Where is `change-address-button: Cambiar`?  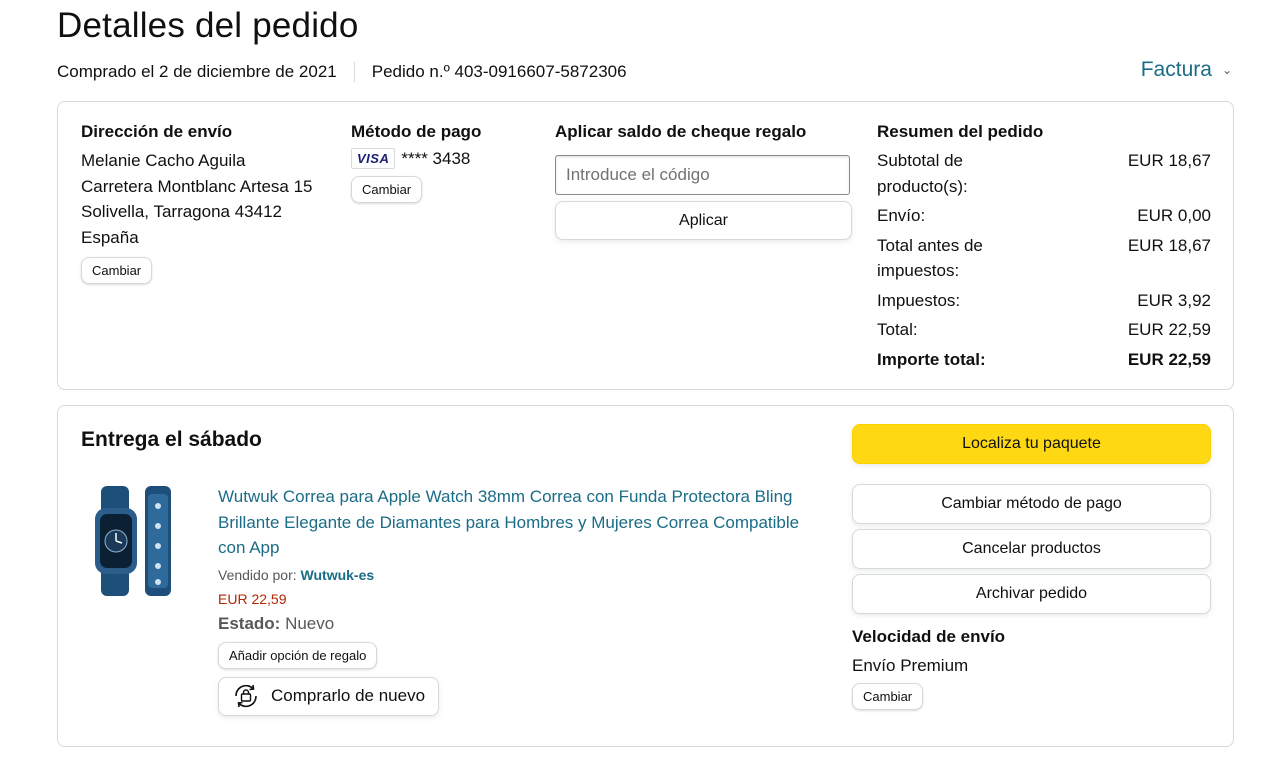 change-address-button: Cambiar is located at coordinates (117, 270).